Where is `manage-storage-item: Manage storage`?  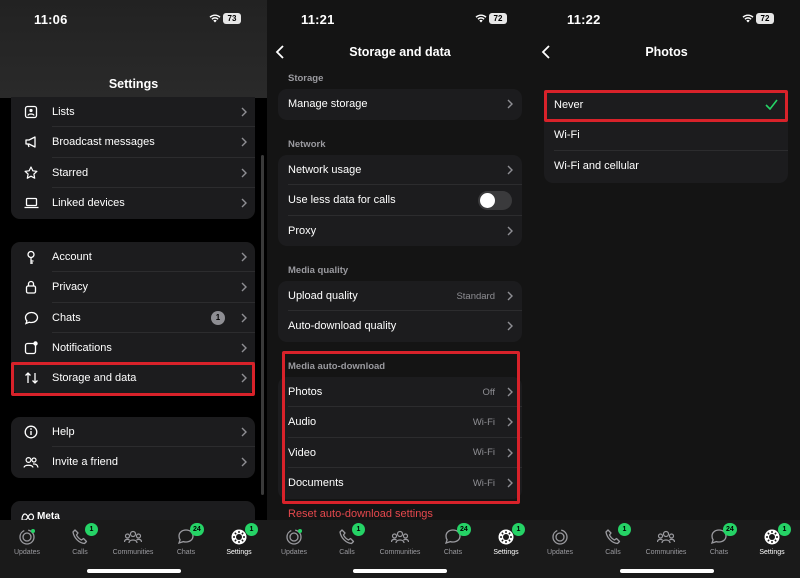 manage-storage-item: Manage storage is located at coordinates (400, 104).